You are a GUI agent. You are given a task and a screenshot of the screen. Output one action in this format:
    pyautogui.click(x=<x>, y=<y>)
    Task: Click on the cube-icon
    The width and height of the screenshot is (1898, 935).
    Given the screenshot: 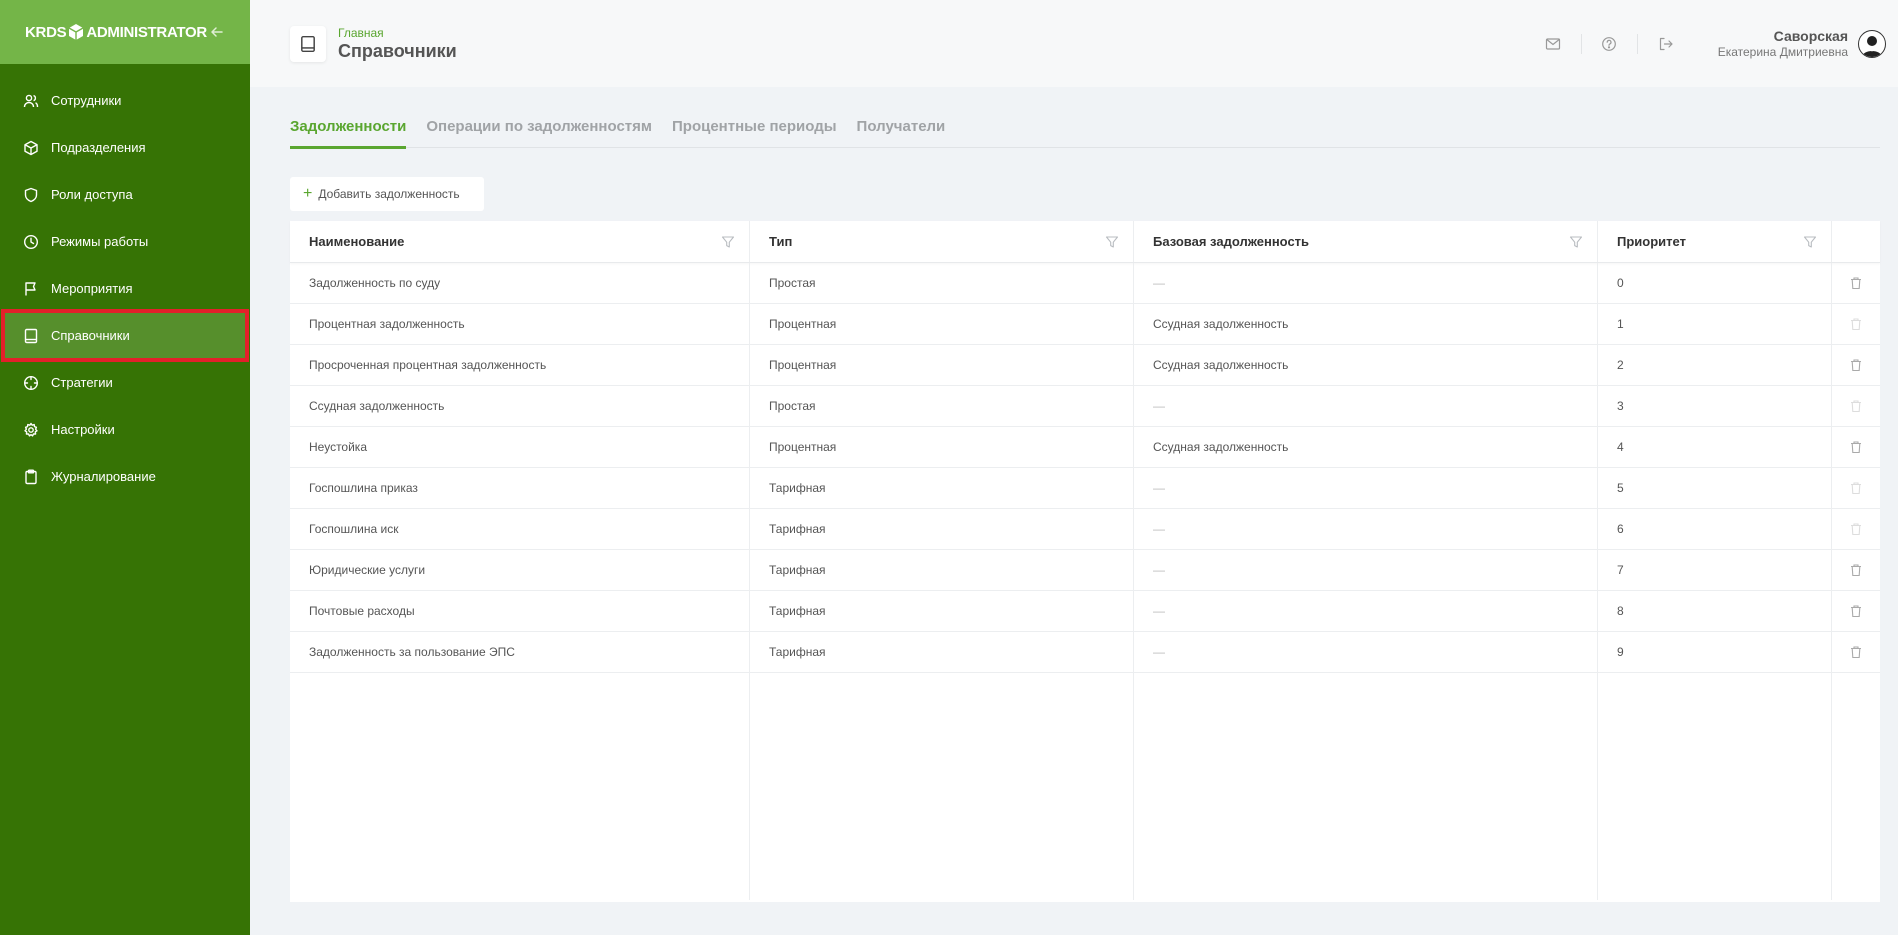 What is the action you would take?
    pyautogui.click(x=31, y=148)
    